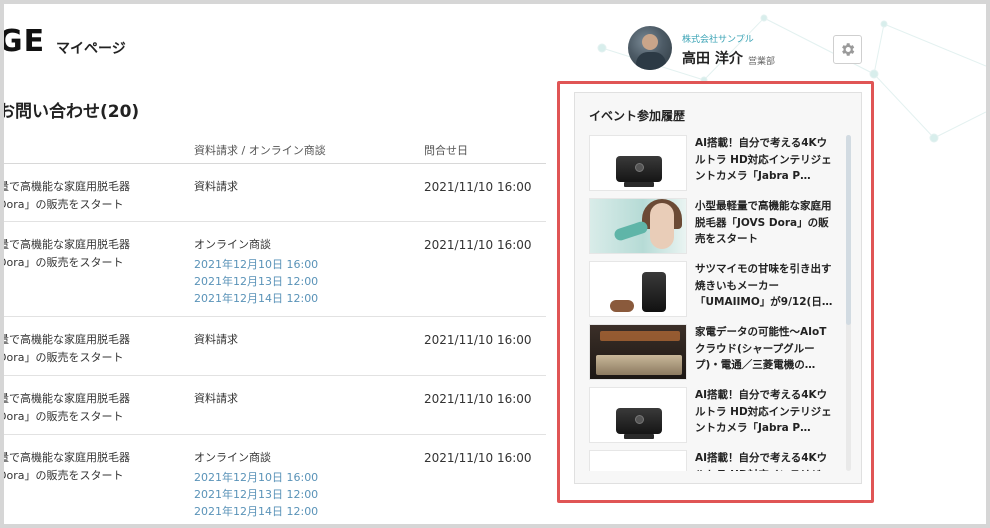  I want to click on event-history-title: イベント参加履歴, so click(637, 116).